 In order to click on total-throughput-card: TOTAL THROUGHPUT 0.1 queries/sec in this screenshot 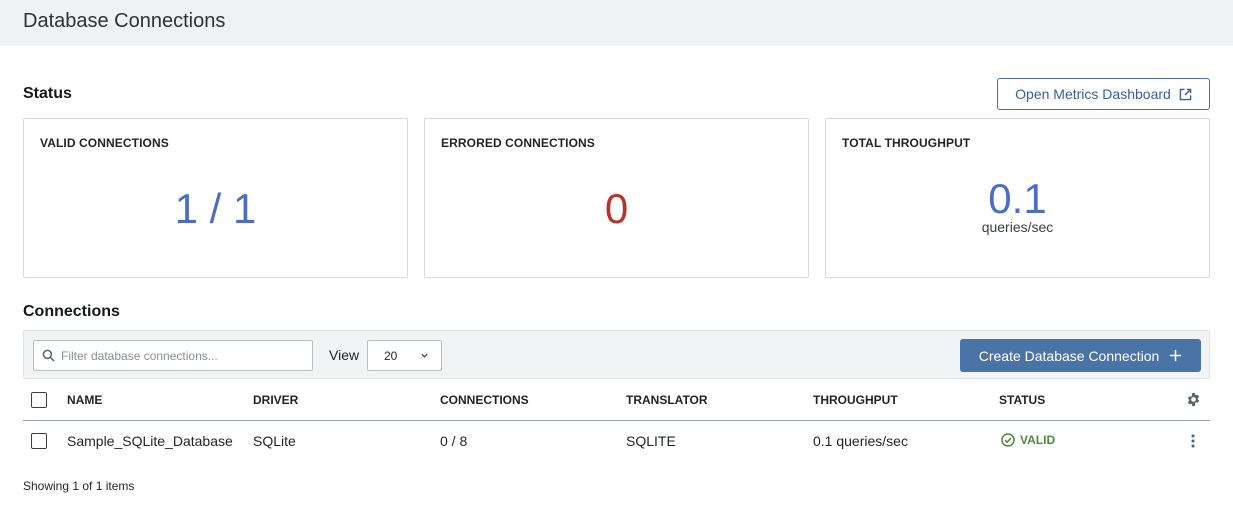, I will do `click(1017, 198)`.